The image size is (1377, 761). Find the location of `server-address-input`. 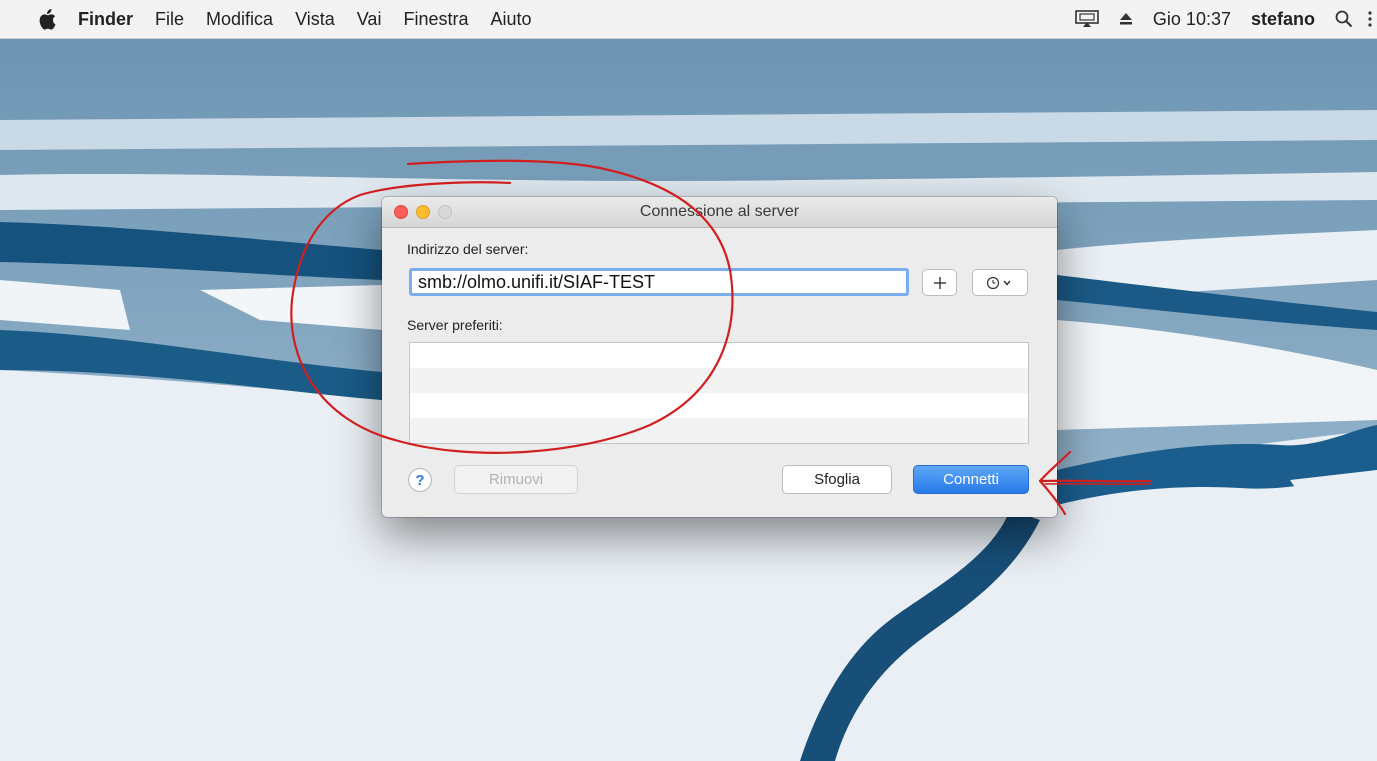

server-address-input is located at coordinates (659, 282).